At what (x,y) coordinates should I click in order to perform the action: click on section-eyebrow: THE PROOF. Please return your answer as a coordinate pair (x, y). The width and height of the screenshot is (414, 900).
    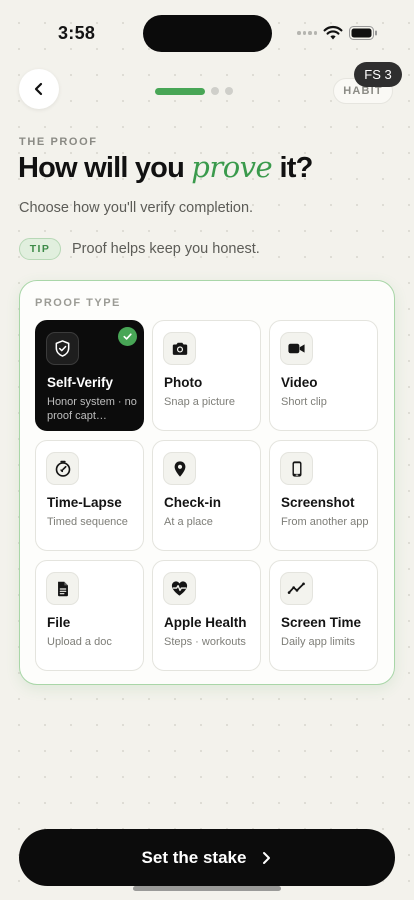
    Looking at the image, I should click on (58, 142).